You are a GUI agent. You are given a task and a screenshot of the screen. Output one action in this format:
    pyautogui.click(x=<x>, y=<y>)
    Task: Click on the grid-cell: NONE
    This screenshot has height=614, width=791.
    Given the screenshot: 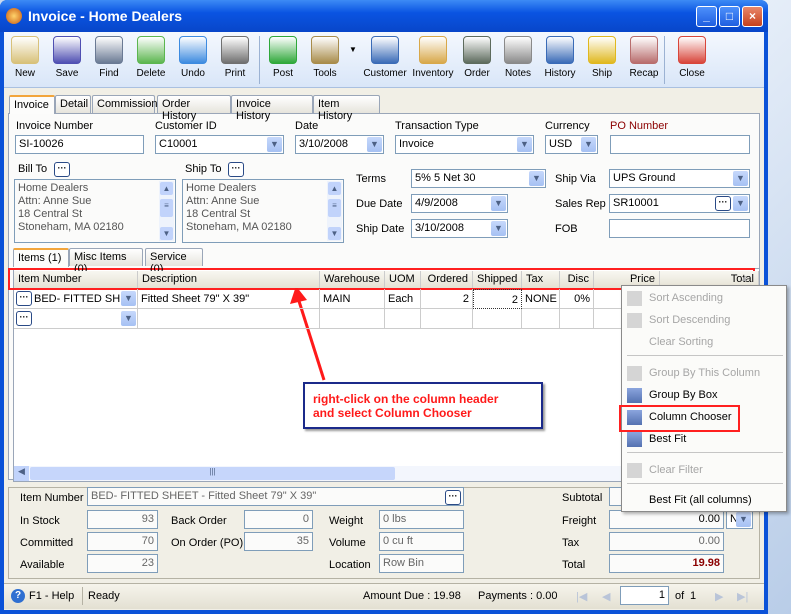 What is the action you would take?
    pyautogui.click(x=541, y=299)
    